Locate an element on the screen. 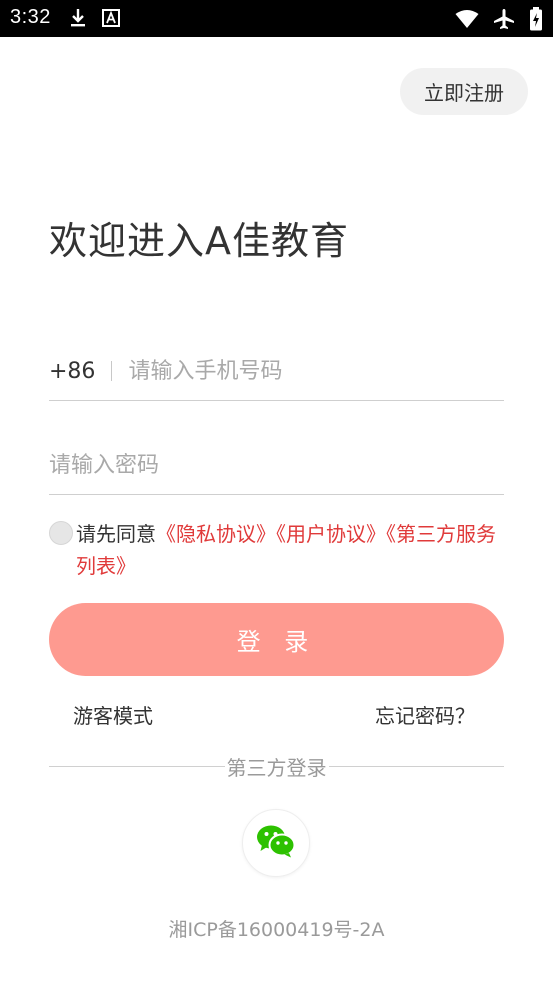  agreement-text: 请先同意《隐私协议》《用户协议》《第三方服务列表》 is located at coordinates (287, 550).